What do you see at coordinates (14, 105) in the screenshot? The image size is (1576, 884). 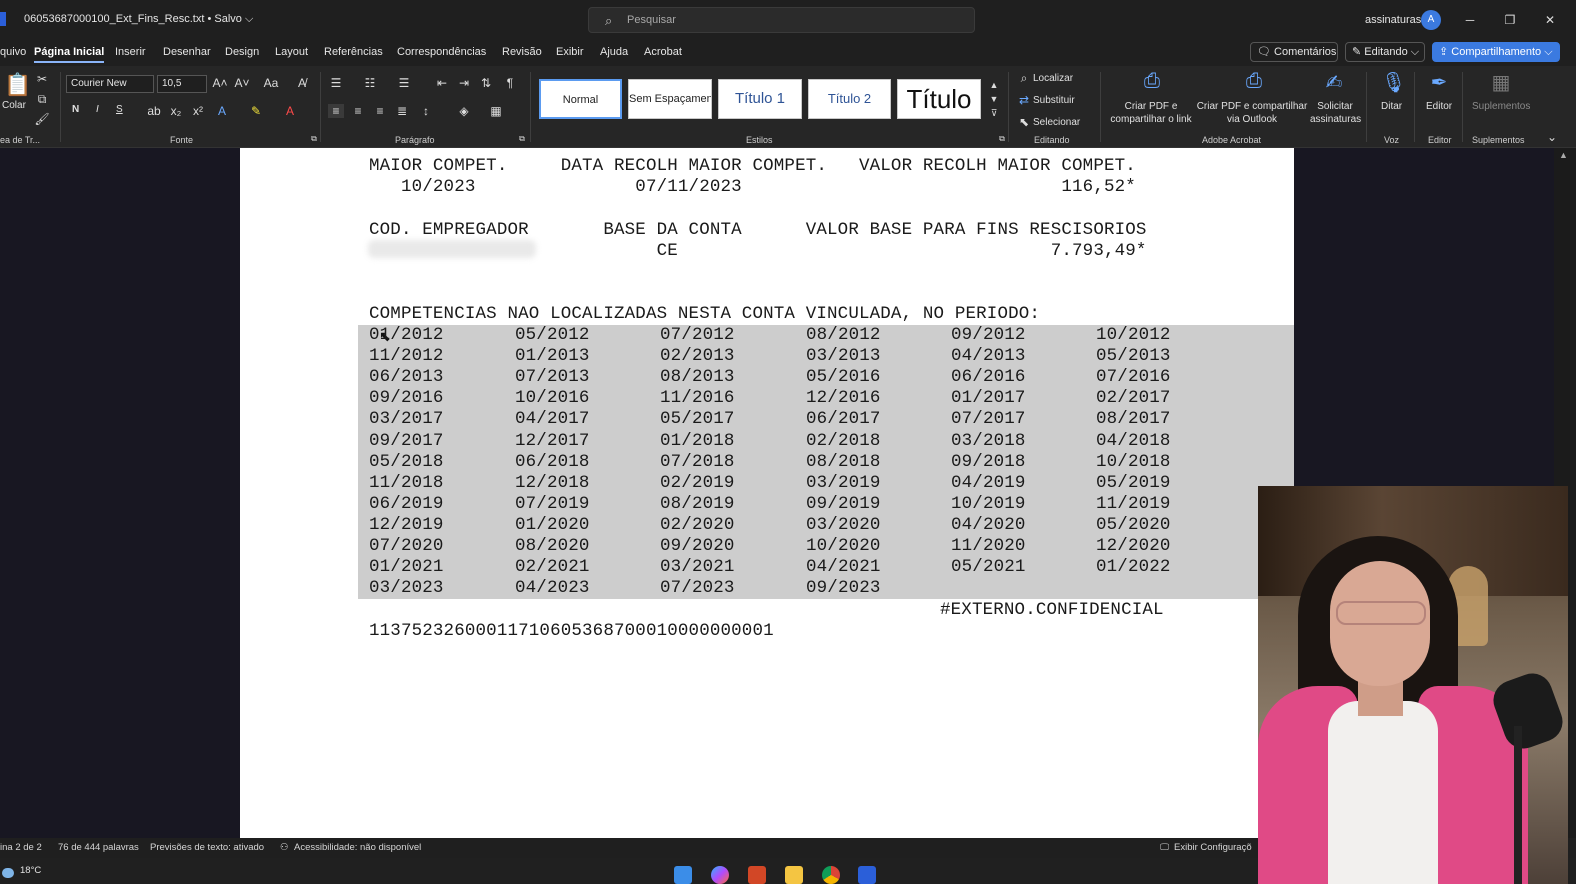 I see `paste-label: Colar` at bounding box center [14, 105].